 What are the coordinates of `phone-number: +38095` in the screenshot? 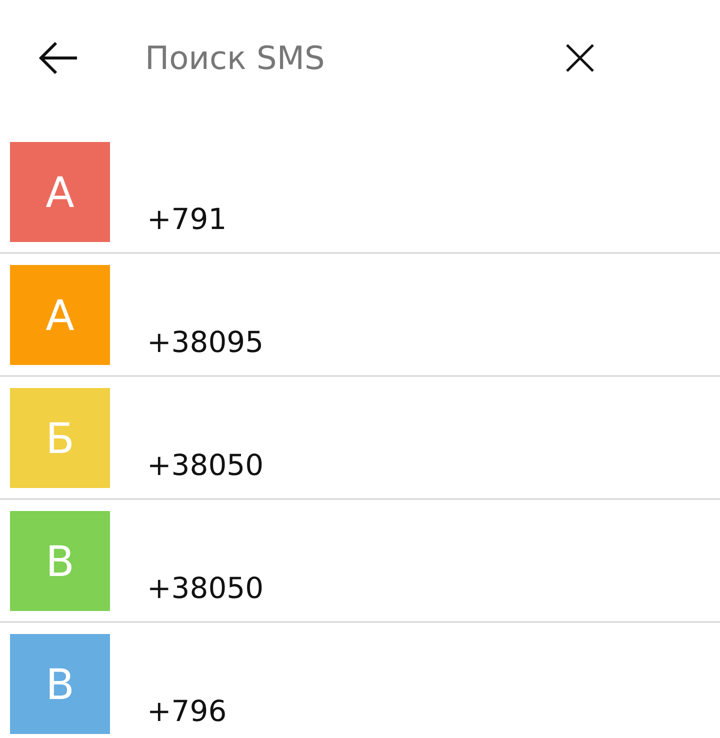 It's located at (205, 342).